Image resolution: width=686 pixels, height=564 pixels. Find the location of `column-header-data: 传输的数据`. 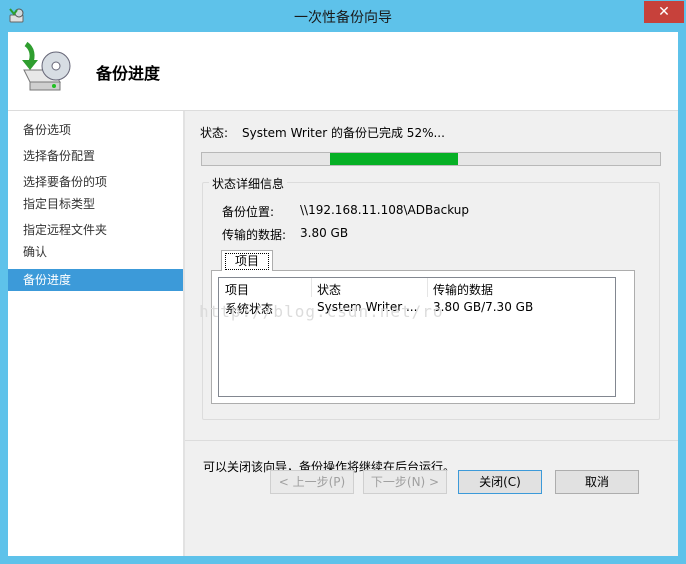

column-header-data: 传输的数据 is located at coordinates (463, 289).